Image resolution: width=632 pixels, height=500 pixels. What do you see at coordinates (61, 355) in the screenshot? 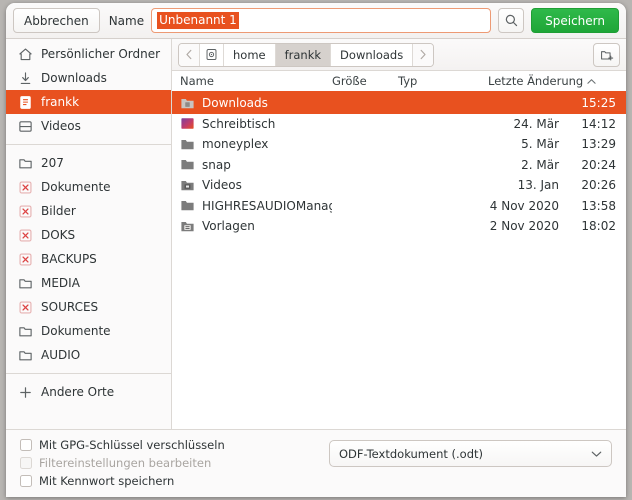
I see `sidebar-item-label: AUDIO` at bounding box center [61, 355].